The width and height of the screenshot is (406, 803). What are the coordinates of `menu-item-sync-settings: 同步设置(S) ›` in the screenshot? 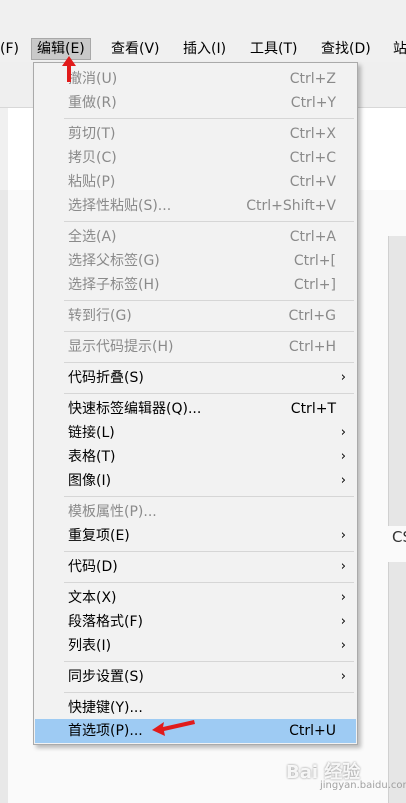 It's located at (195, 677).